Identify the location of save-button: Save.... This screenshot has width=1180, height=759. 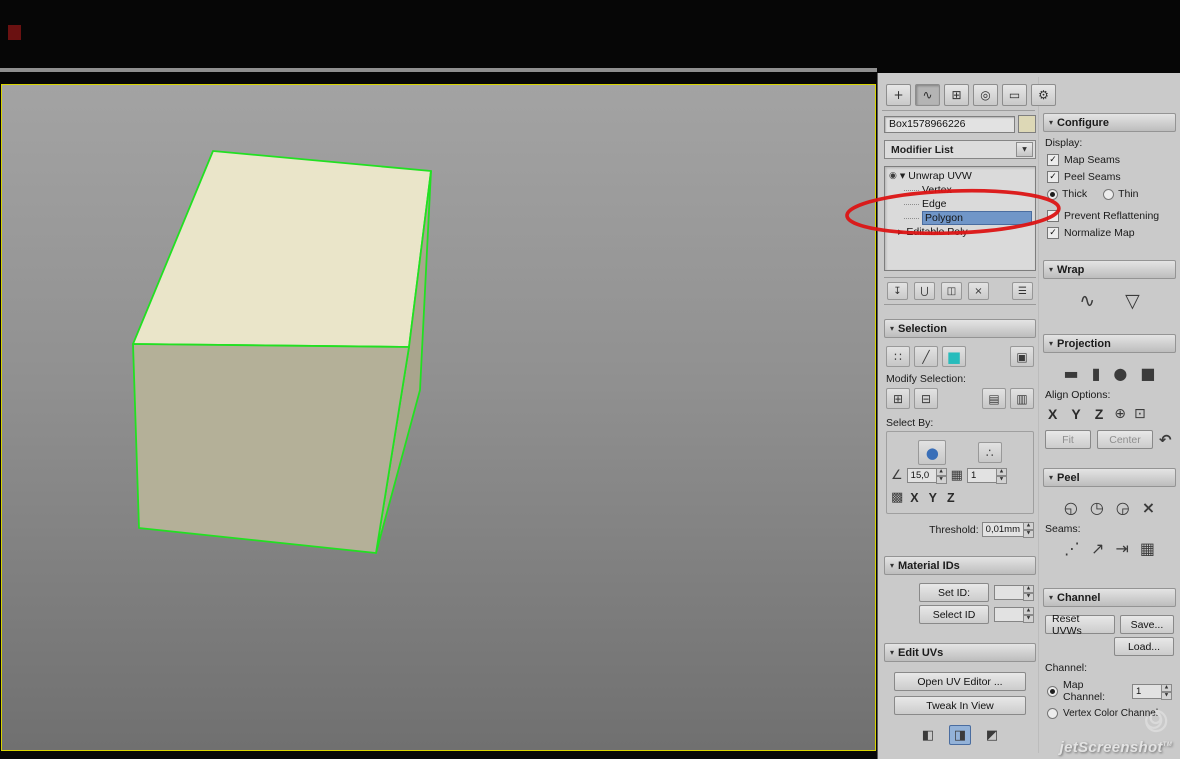
(1146, 624).